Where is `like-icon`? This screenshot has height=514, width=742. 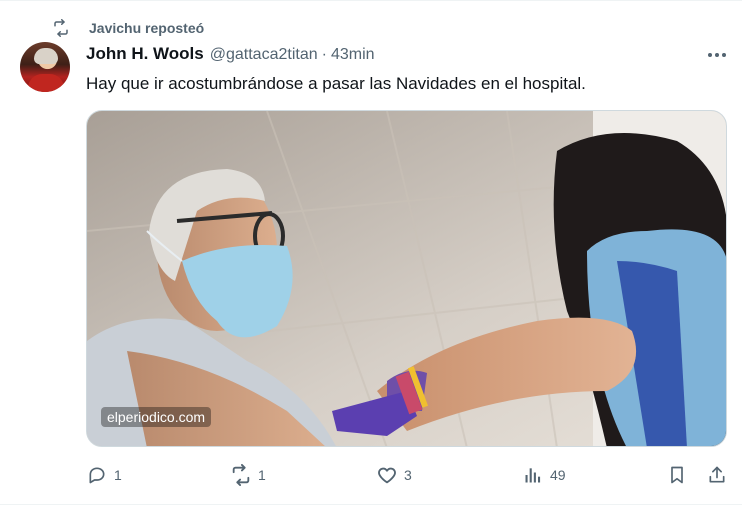
like-icon is located at coordinates (387, 475).